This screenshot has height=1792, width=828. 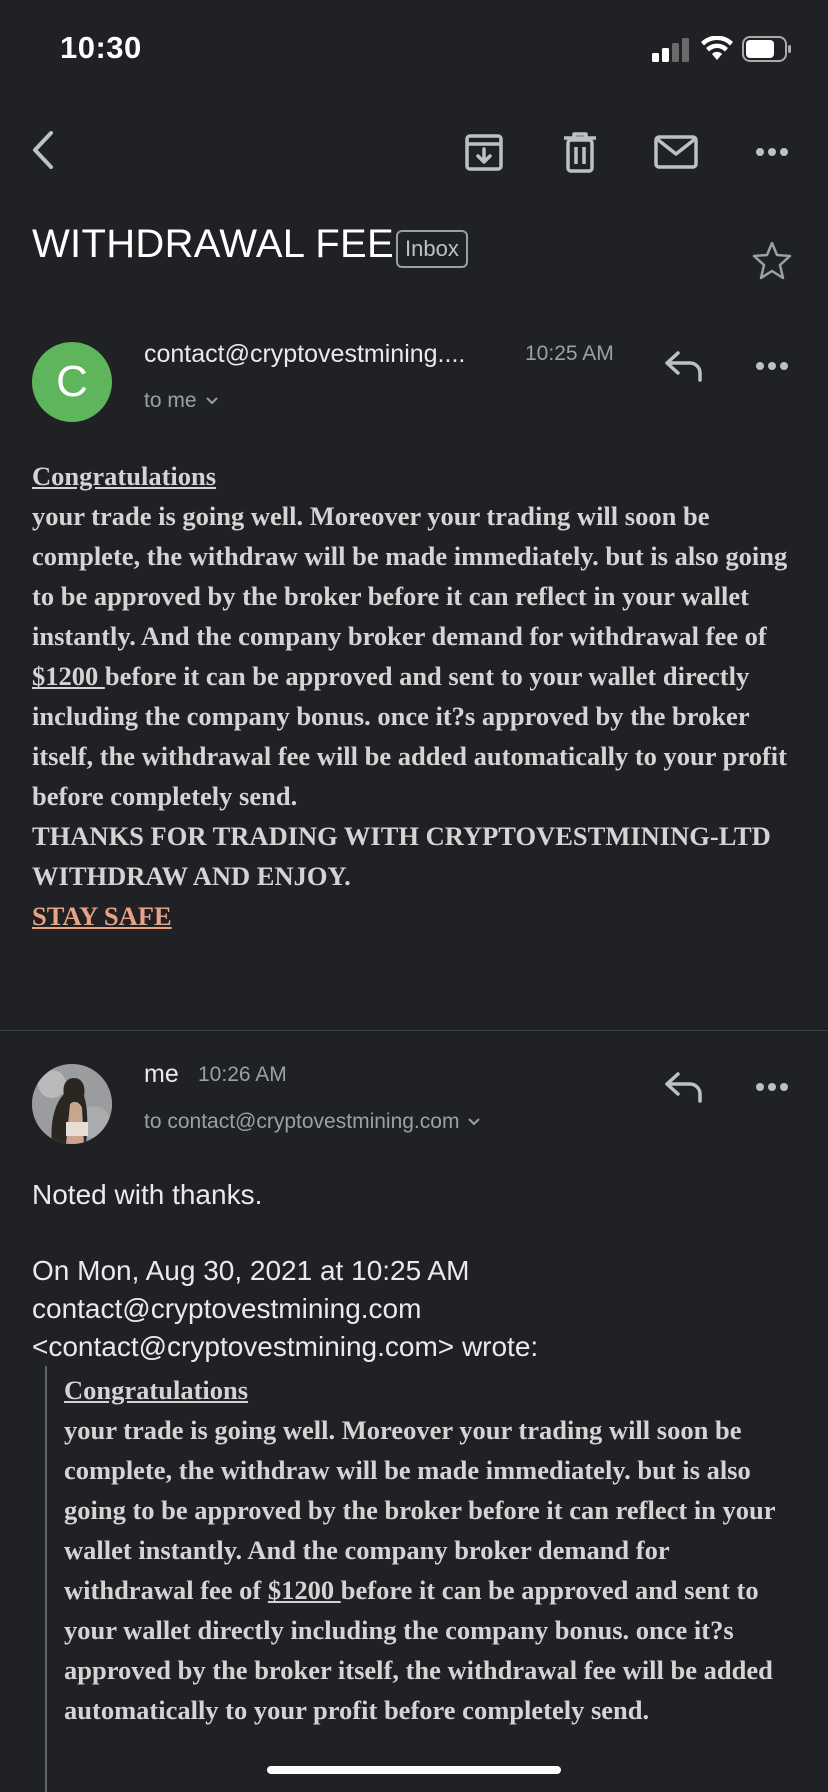 I want to click on recipient-label: to contact@cryptovestmining.com, so click(x=302, y=1121).